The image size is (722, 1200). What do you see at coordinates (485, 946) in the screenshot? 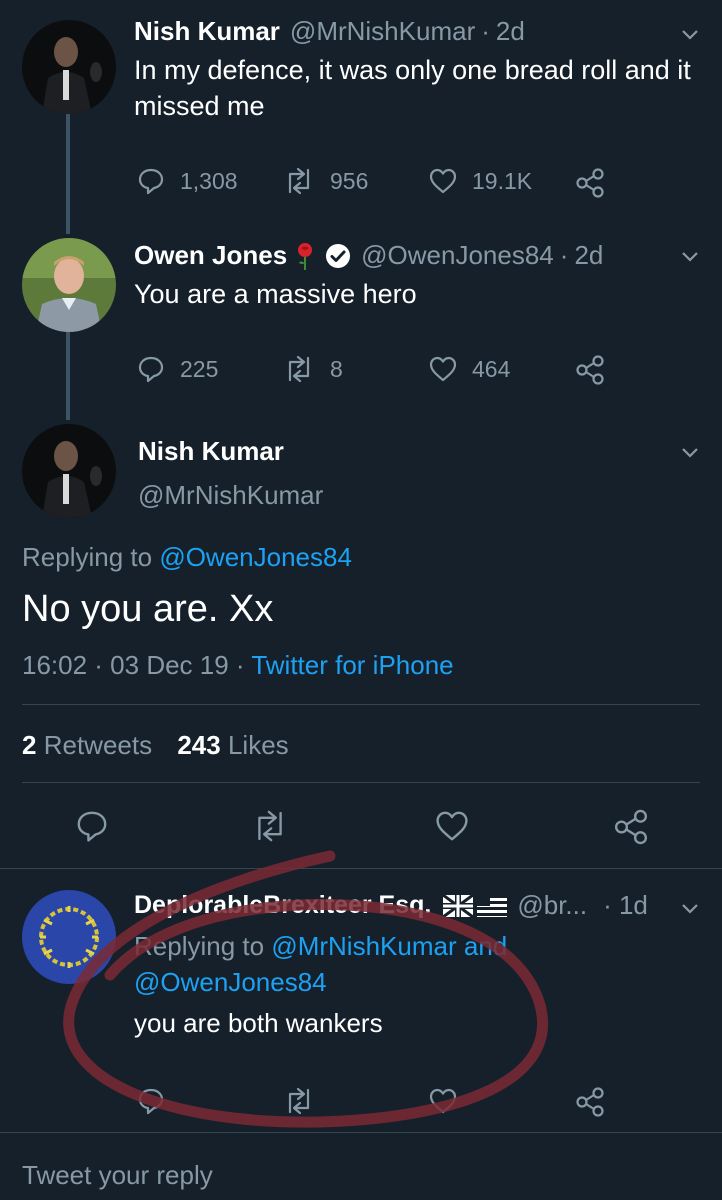
I see `replying-to-and: and` at bounding box center [485, 946].